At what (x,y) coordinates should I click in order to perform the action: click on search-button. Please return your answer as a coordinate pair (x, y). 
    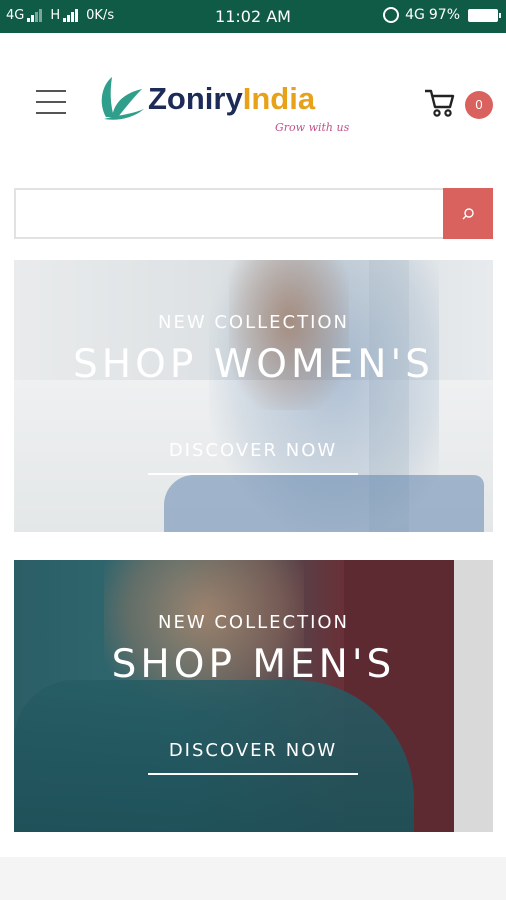
    Looking at the image, I should click on (468, 213).